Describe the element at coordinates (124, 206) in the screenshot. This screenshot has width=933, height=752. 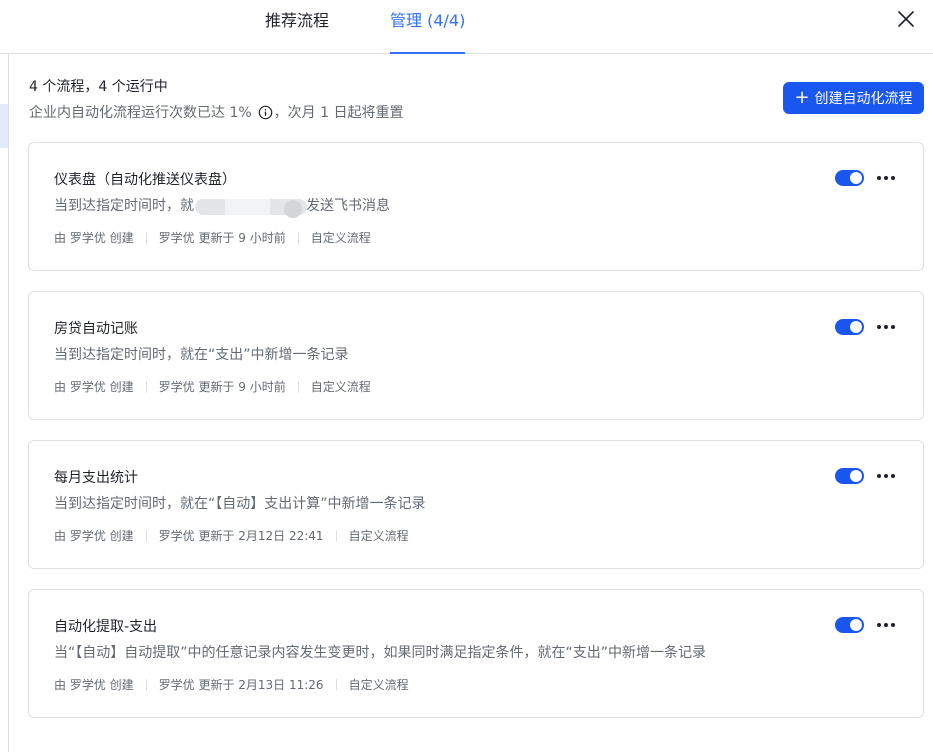
I see `flow-description-start: 当到达指定时间时，就` at that location.